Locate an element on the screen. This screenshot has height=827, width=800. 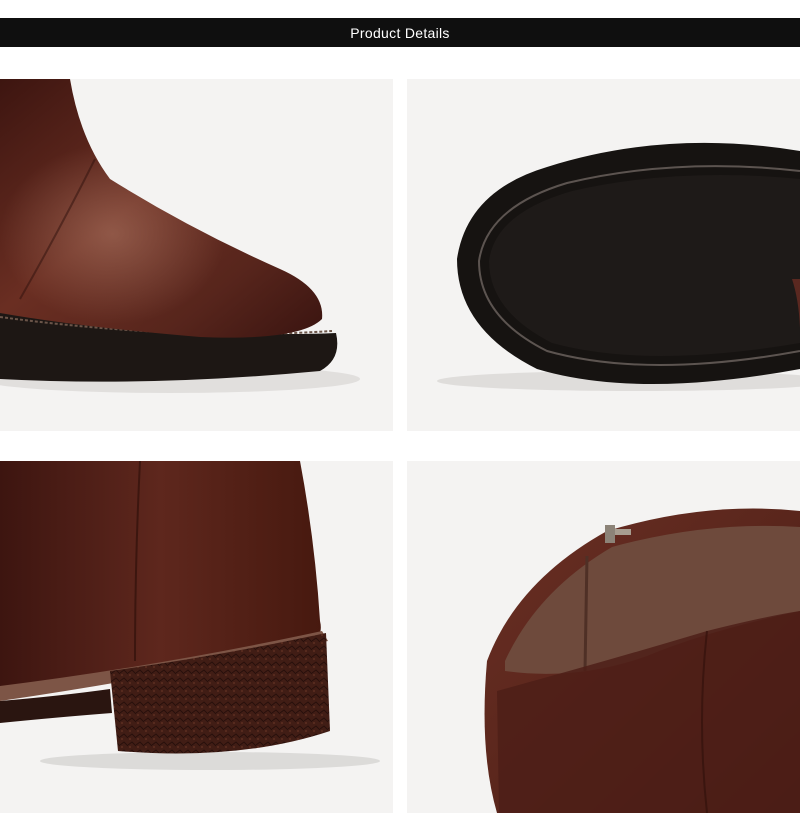
header-bar: Product Details is located at coordinates (400, 32).